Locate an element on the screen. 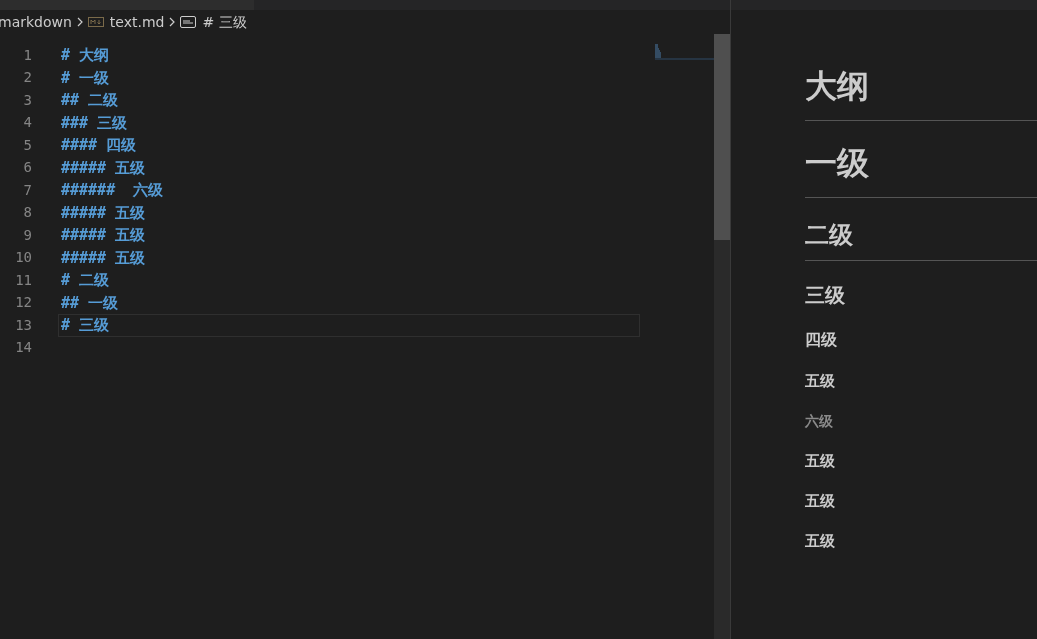 The height and width of the screenshot is (639, 1037). code-line: ## 一级 is located at coordinates (349, 302).